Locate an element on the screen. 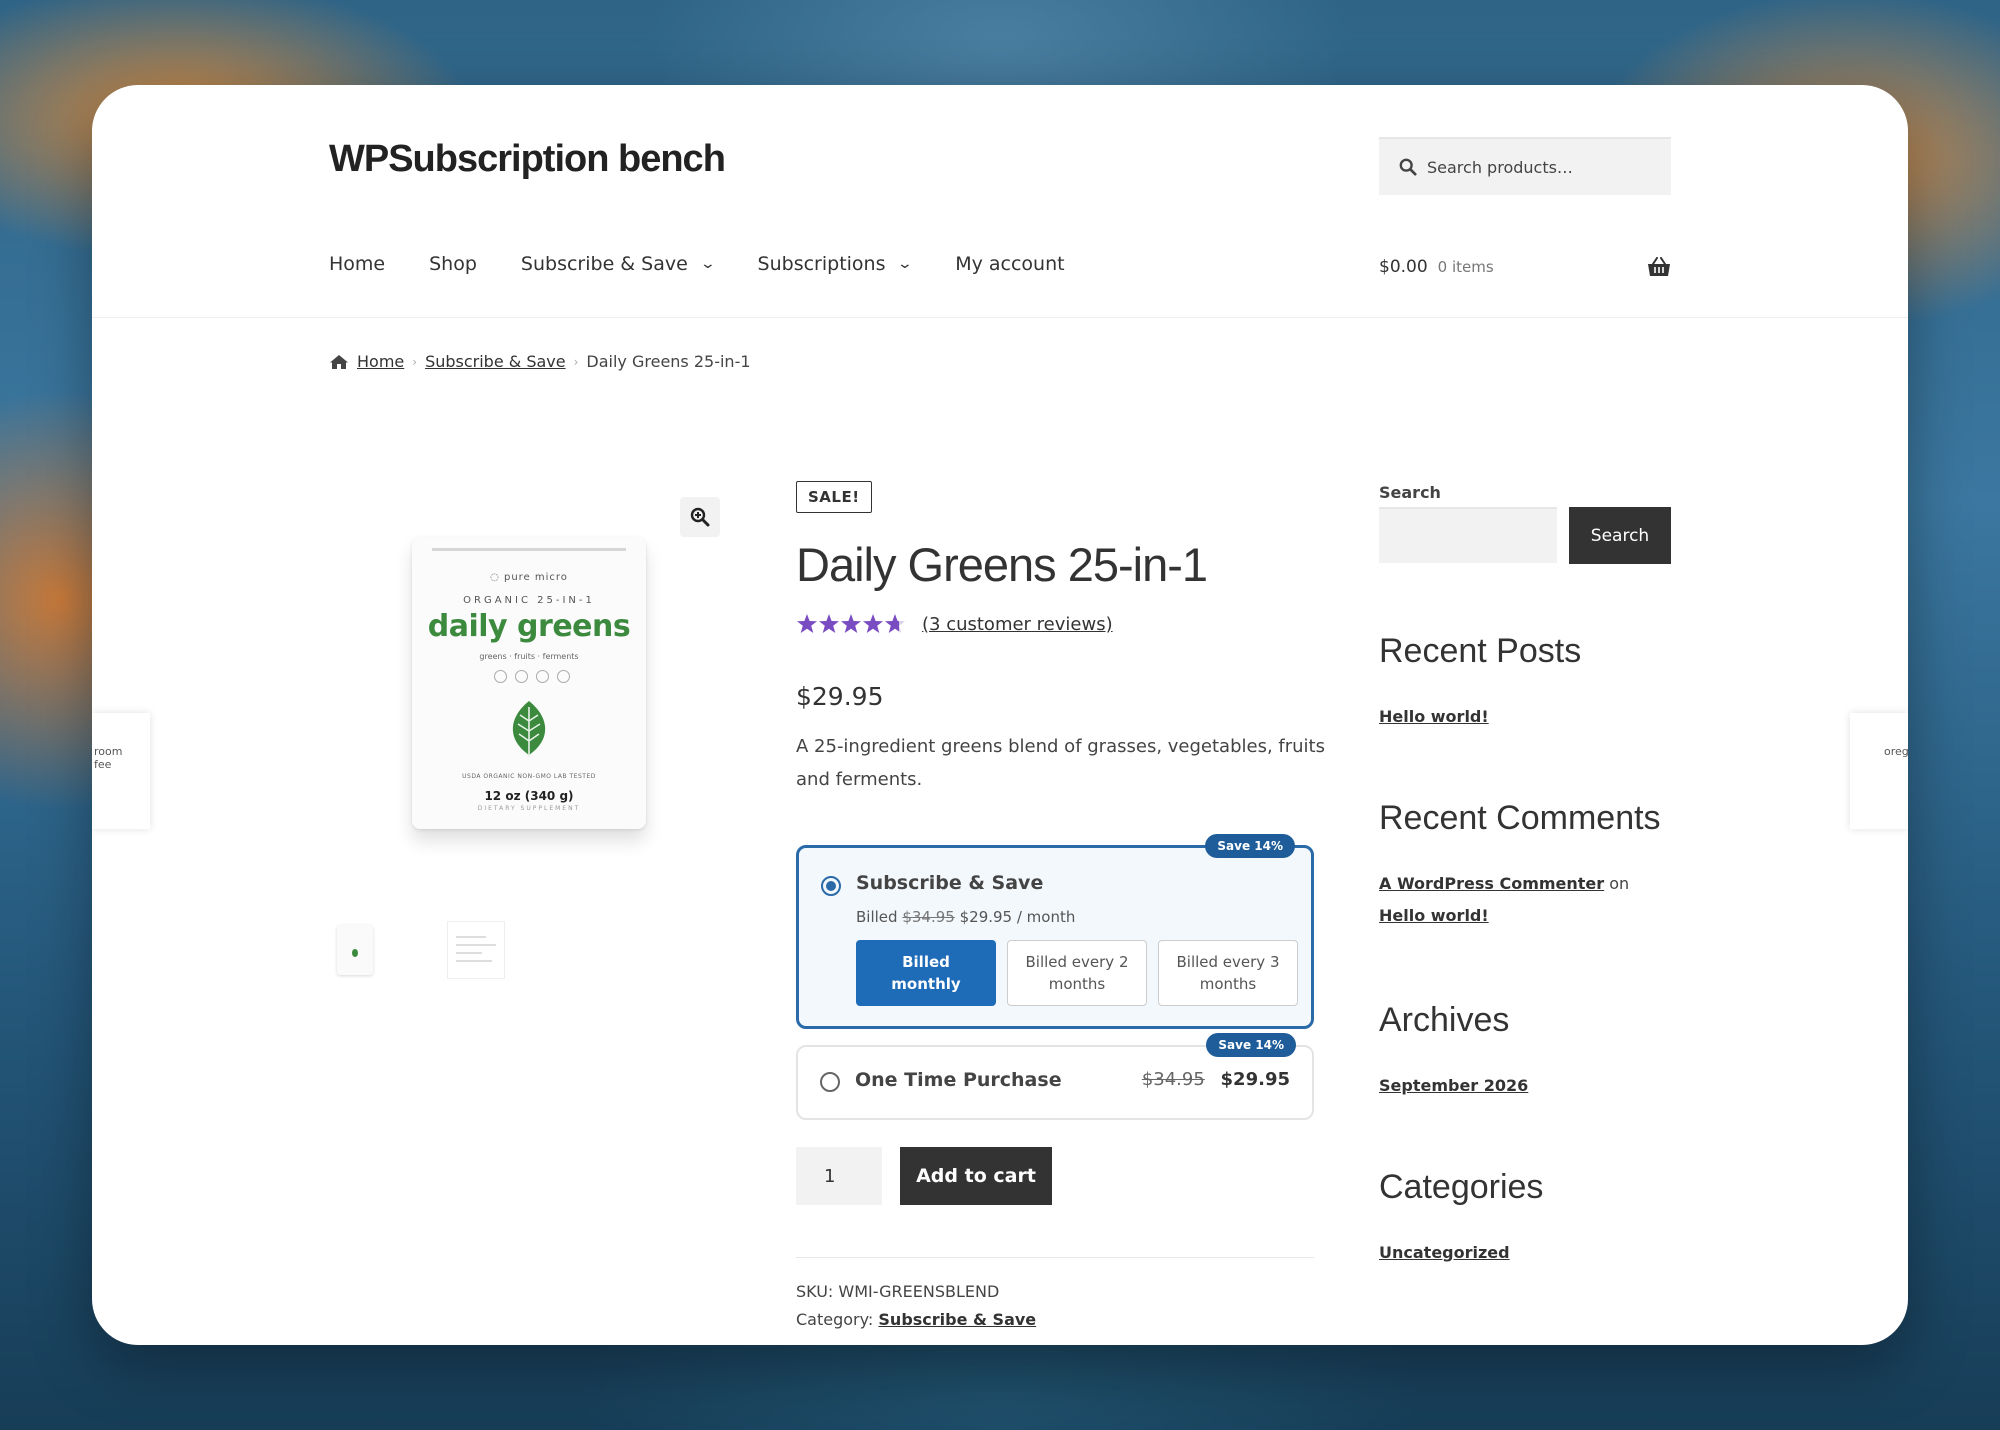 This screenshot has height=1430, width=2000. thumbnail-leaf is located at coordinates (355, 953).